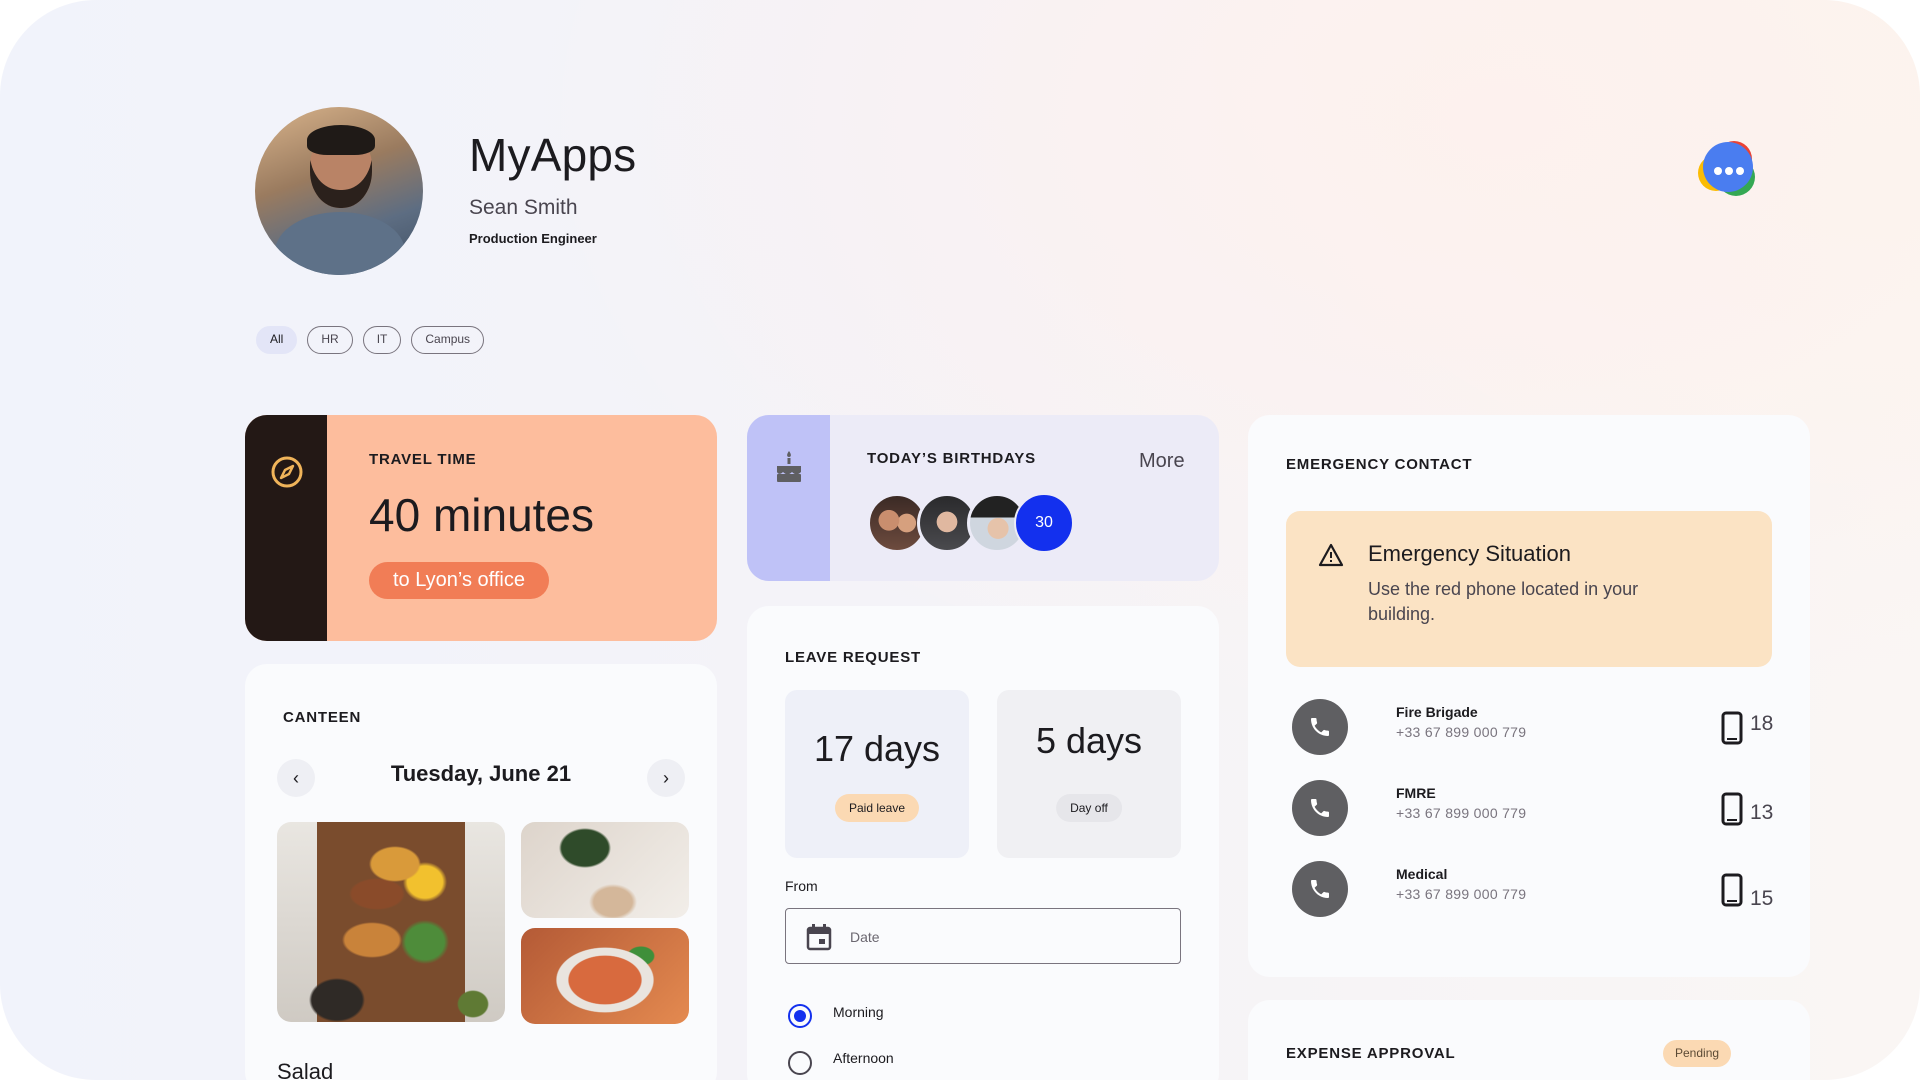 The width and height of the screenshot is (1920, 1080). I want to click on chip-hr: HR, so click(330, 340).